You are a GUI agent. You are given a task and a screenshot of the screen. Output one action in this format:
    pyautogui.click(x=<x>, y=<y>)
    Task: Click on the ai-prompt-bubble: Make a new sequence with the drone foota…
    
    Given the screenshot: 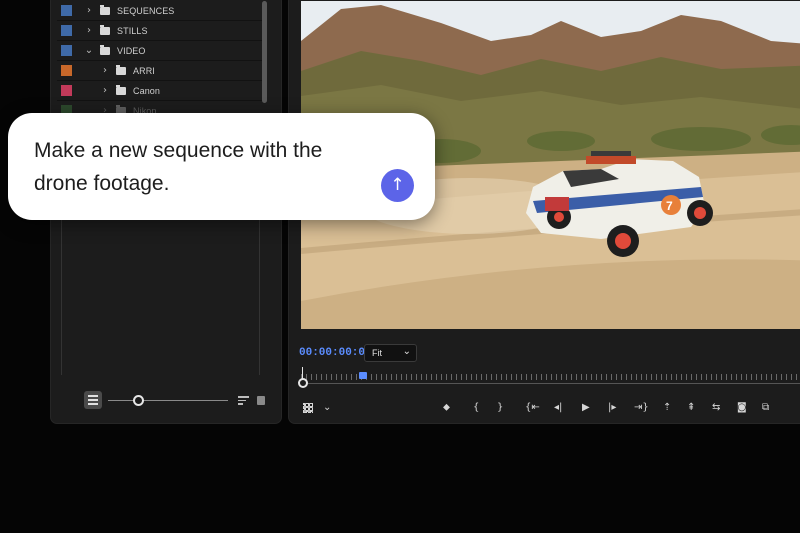 What is the action you would take?
    pyautogui.click(x=221, y=166)
    